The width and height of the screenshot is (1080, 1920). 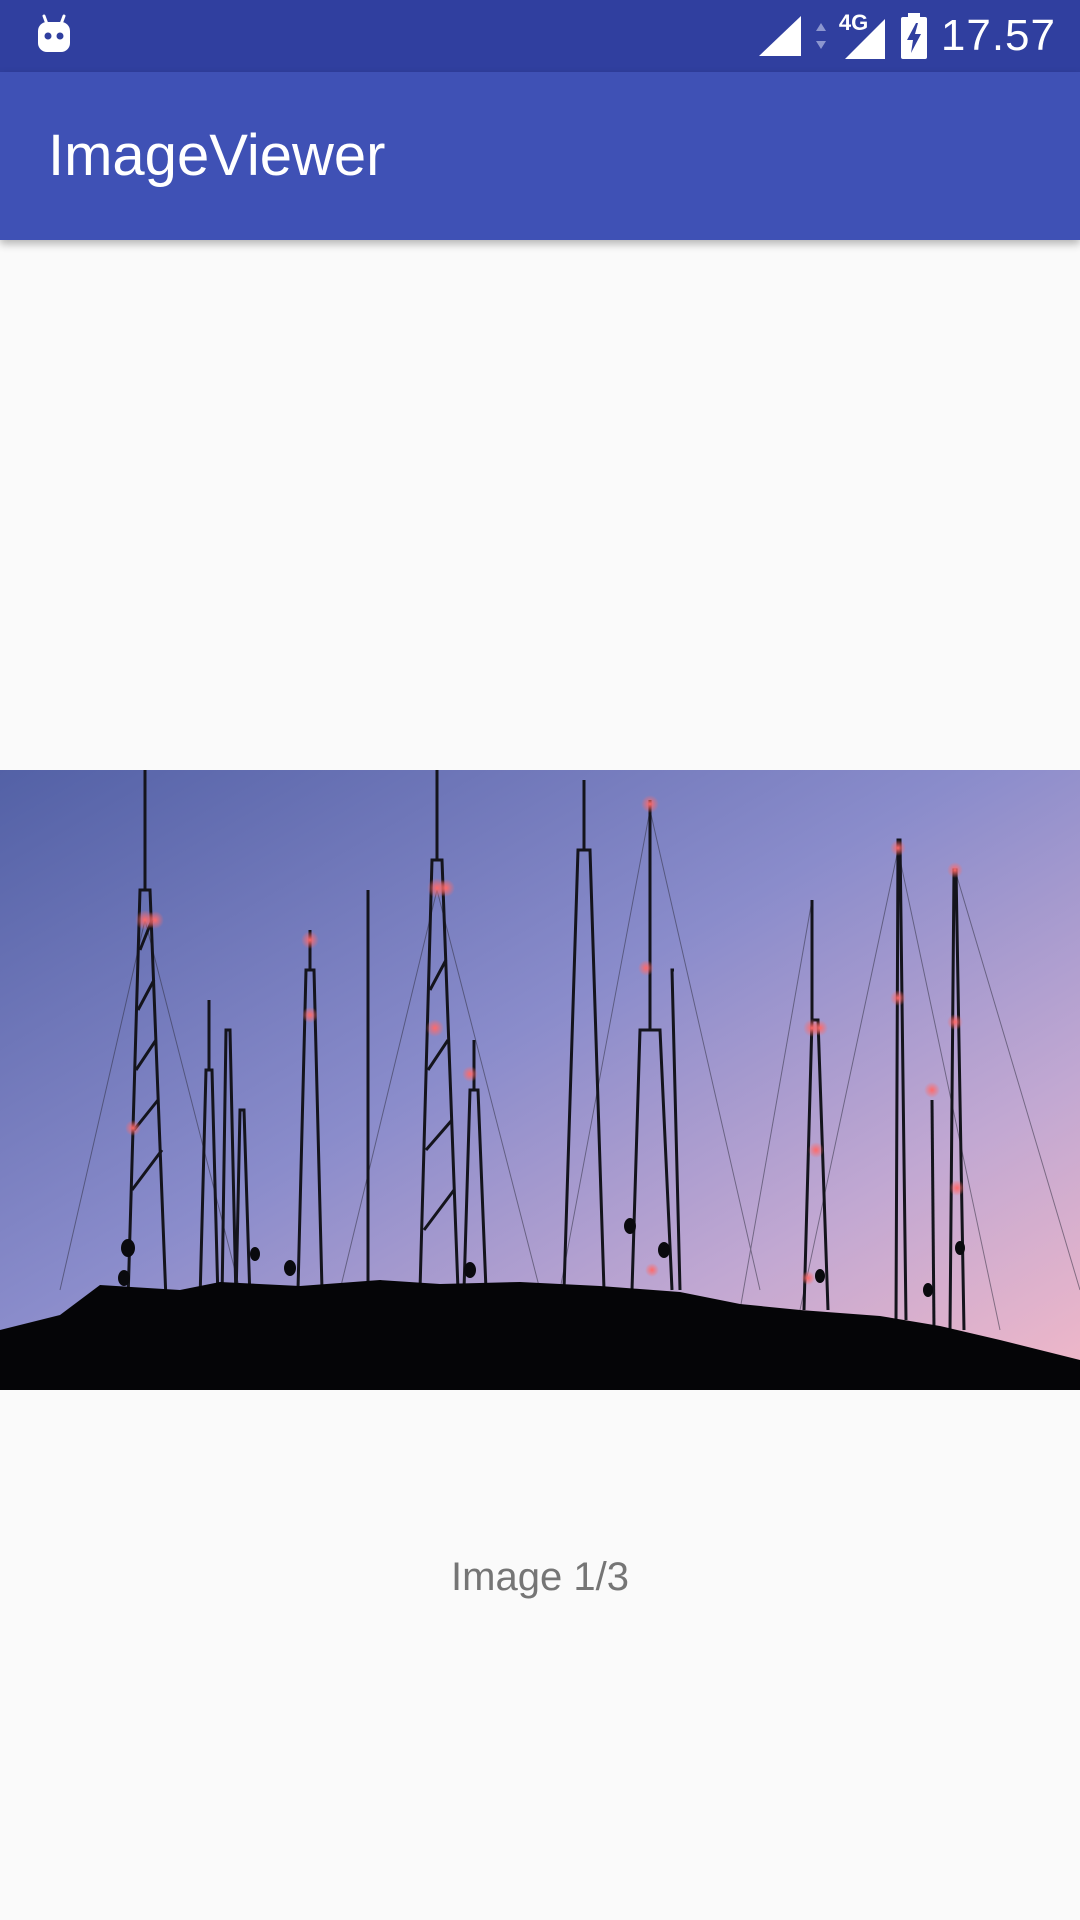 What do you see at coordinates (913, 36) in the screenshot?
I see `battery-charging-icon` at bounding box center [913, 36].